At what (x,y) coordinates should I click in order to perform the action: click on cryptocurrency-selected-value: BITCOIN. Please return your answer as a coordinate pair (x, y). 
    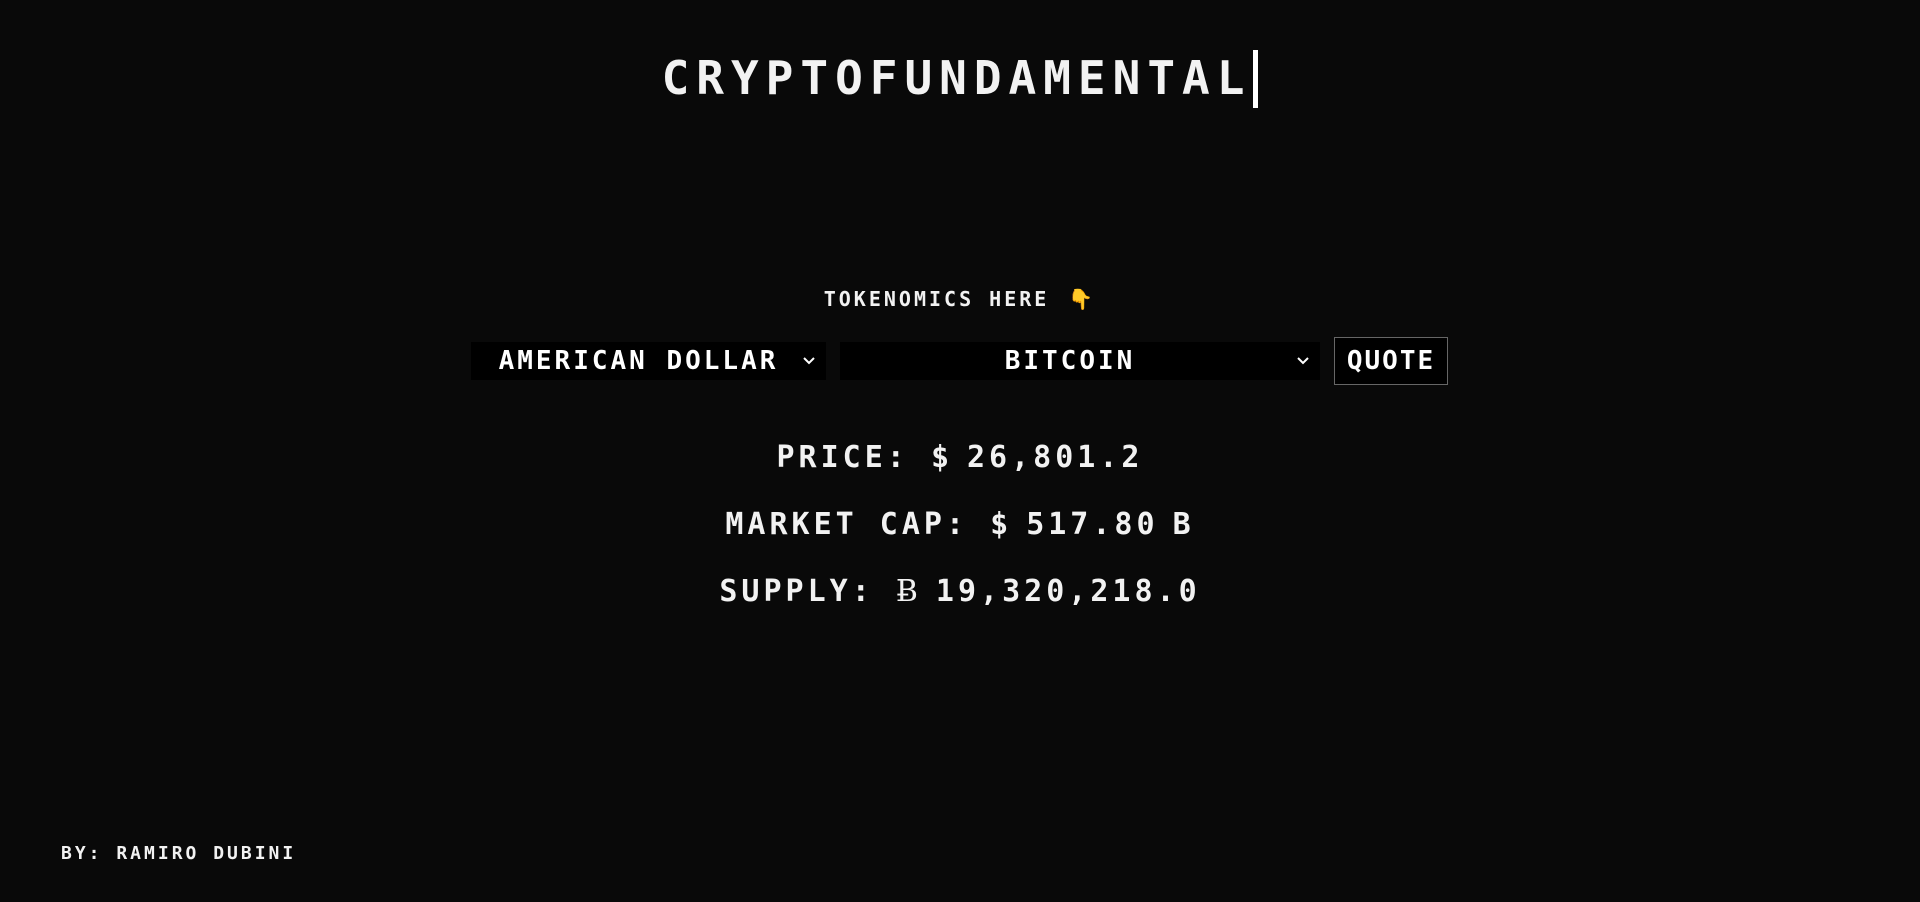
    Looking at the image, I should click on (1070, 361).